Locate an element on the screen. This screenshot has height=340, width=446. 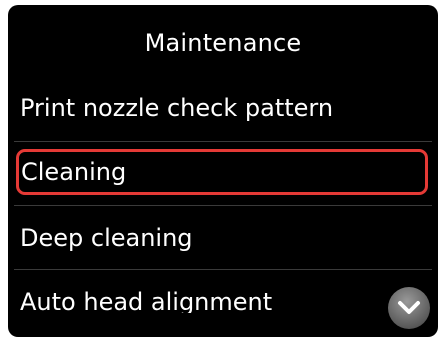
menu-item-auto-head-alignment: Auto head alignment is located at coordinates (191, 296).